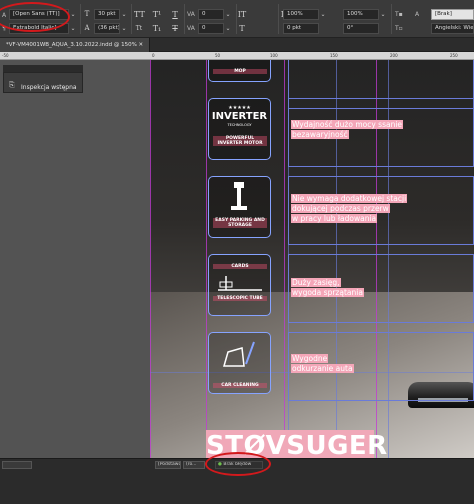 The image size is (474, 504). I want to click on language-field: Angielski: Wielka, so click(452, 28).